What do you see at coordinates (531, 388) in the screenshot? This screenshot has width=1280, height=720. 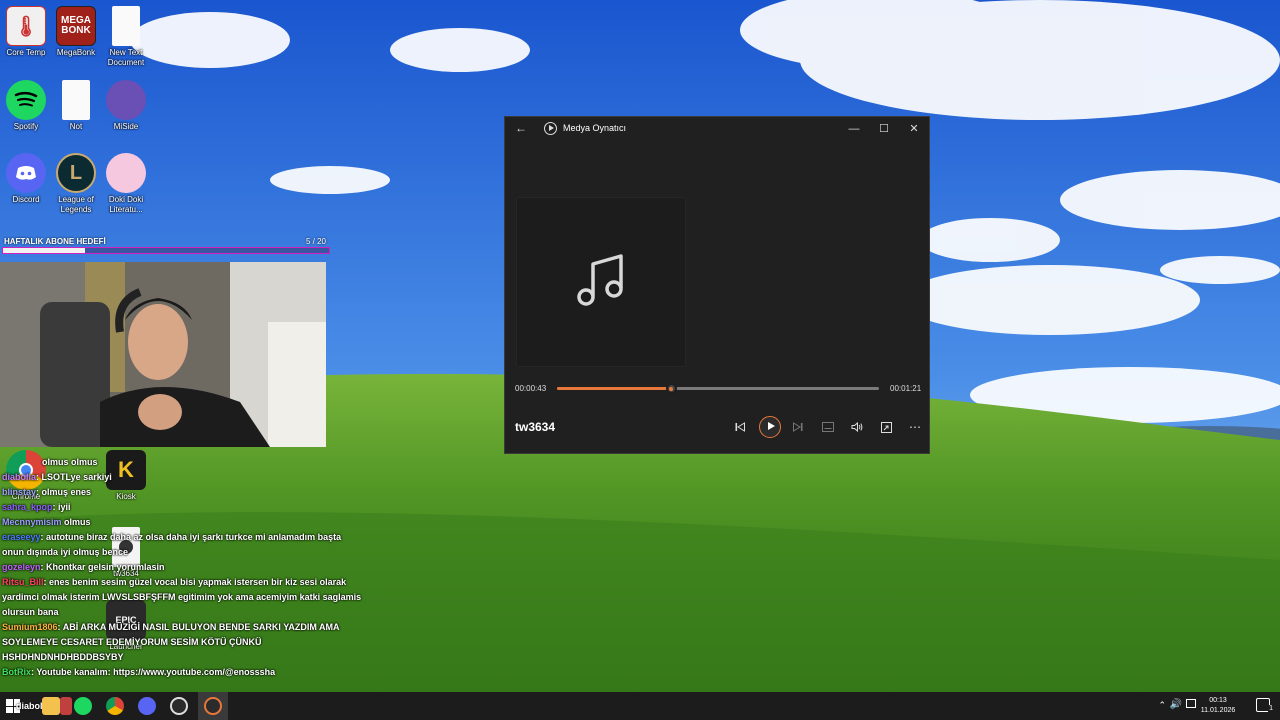 I see `current-time: 00:00:43` at bounding box center [531, 388].